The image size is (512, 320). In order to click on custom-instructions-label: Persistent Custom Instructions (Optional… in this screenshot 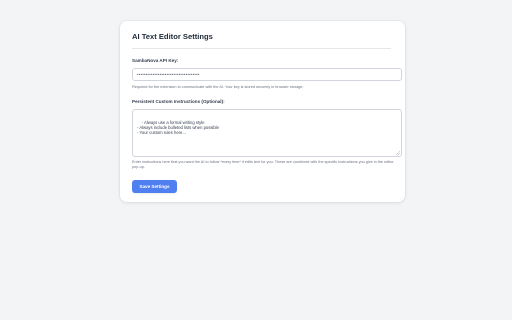, I will do `click(178, 102)`.